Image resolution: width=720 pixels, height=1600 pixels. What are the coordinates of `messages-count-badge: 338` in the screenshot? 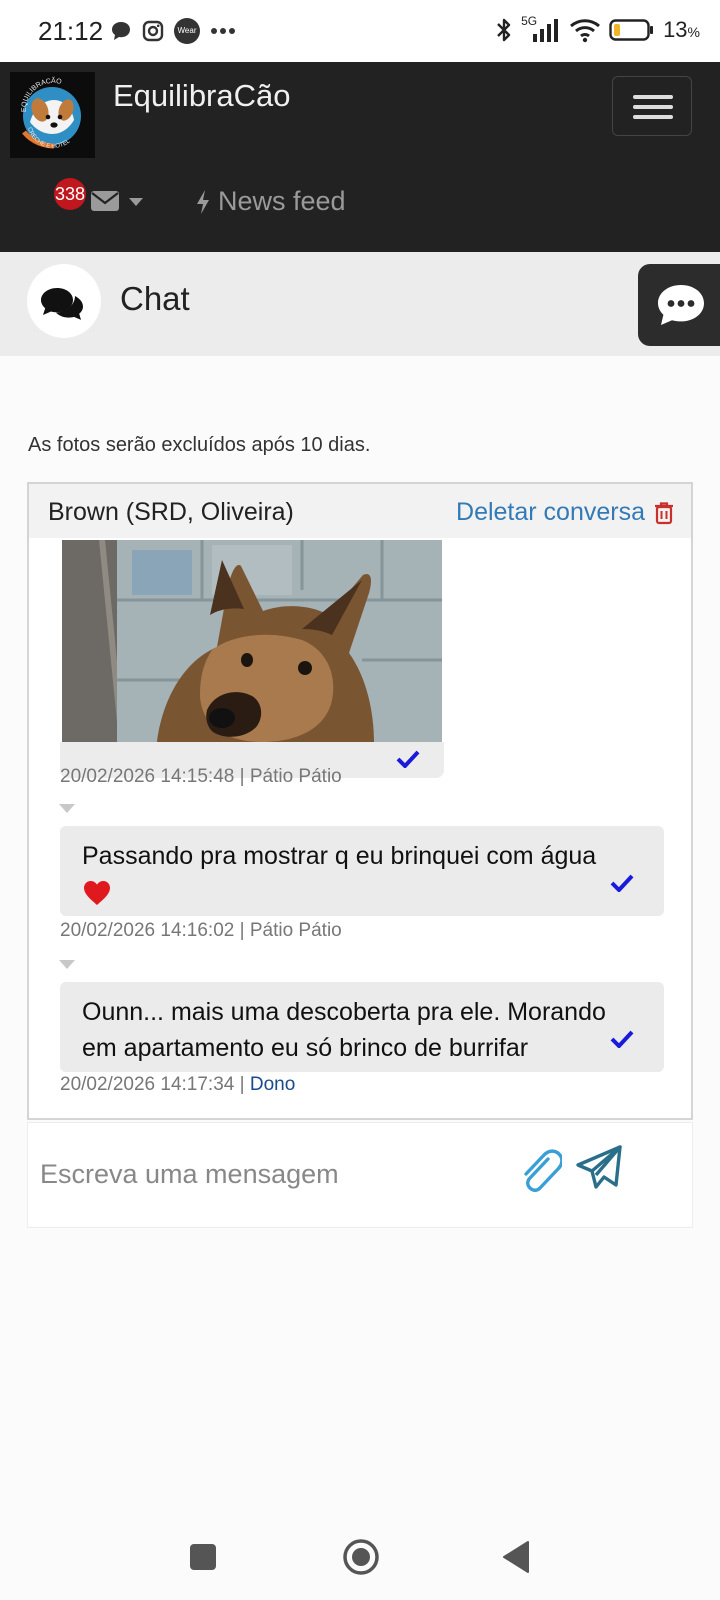 It's located at (70, 194).